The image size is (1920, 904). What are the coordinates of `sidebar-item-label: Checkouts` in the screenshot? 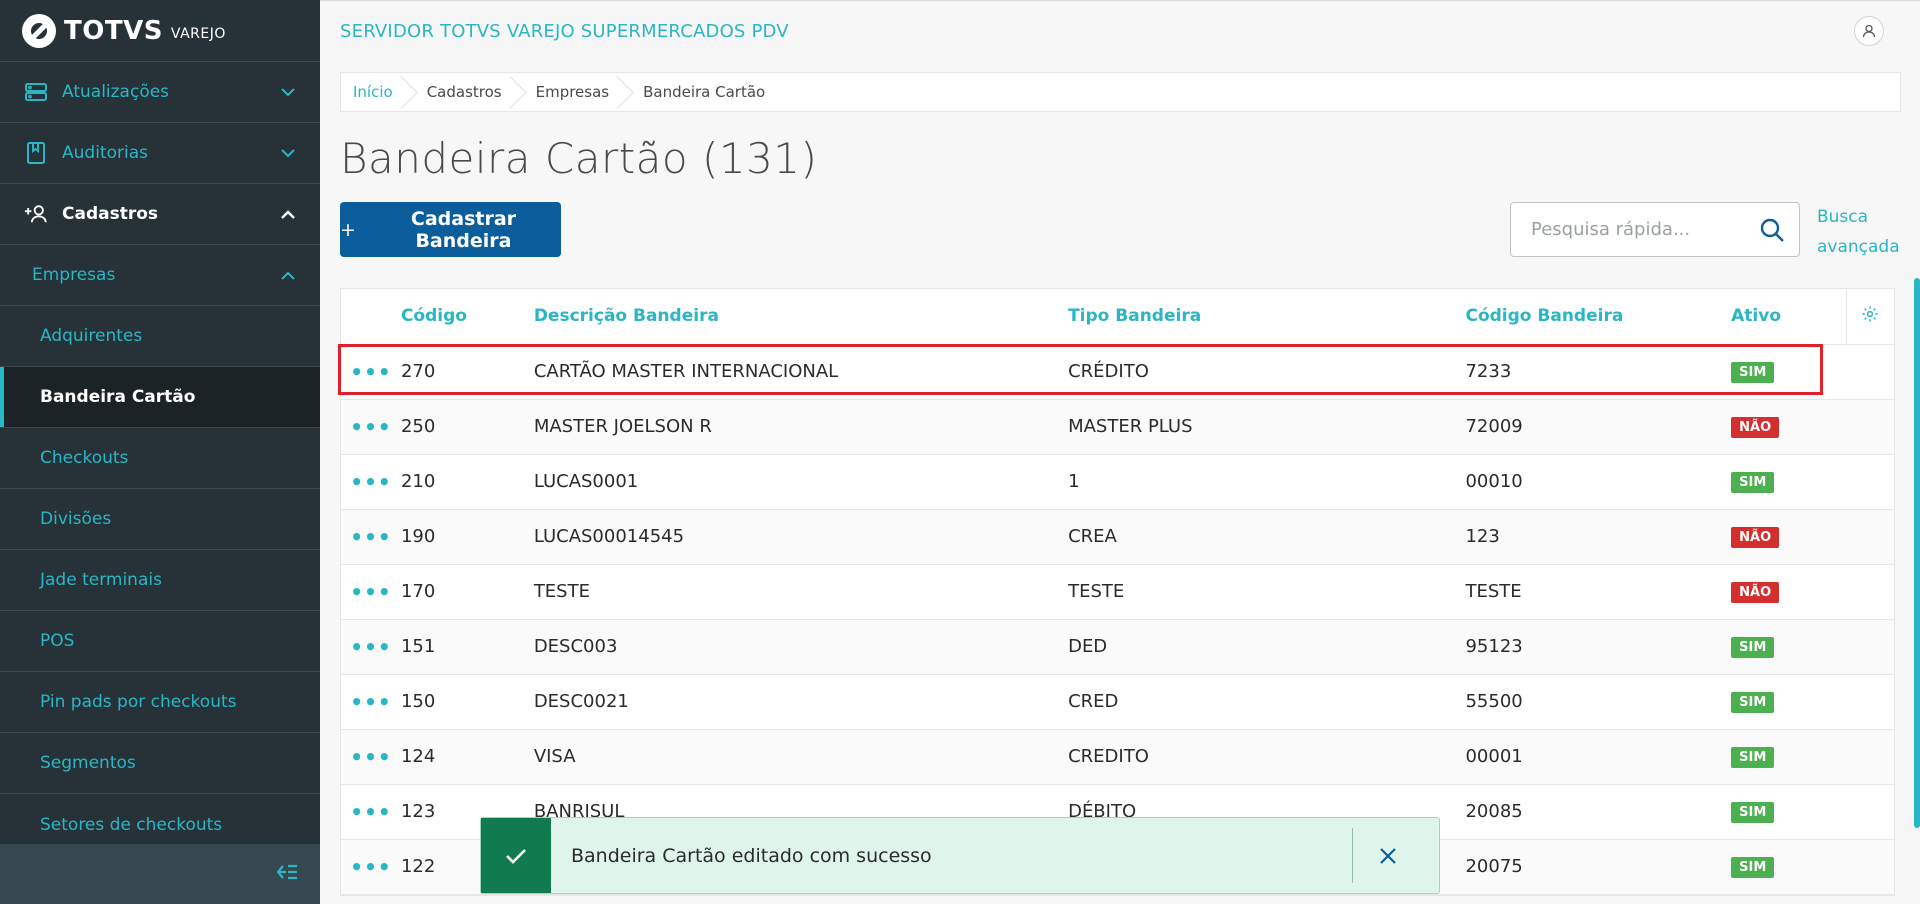 It's located at (84, 458).